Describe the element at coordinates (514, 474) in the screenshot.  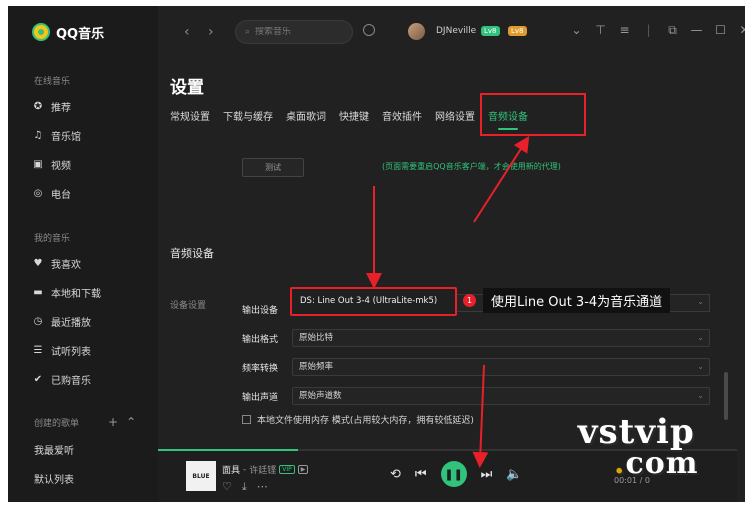
I see `volume-icon: 🔈` at that location.